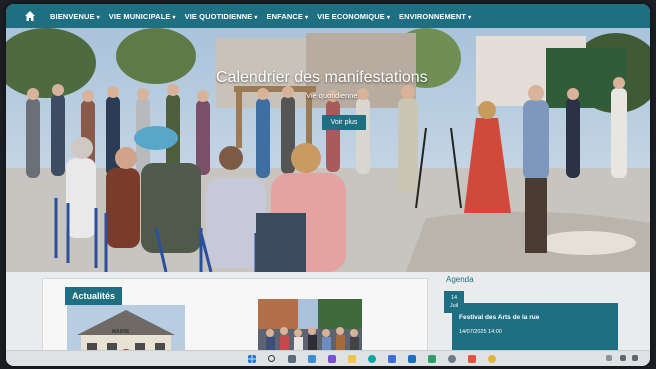 The height and width of the screenshot is (369, 656). What do you see at coordinates (322, 77) in the screenshot?
I see `hero-title: Calendrier des manifestations` at bounding box center [322, 77].